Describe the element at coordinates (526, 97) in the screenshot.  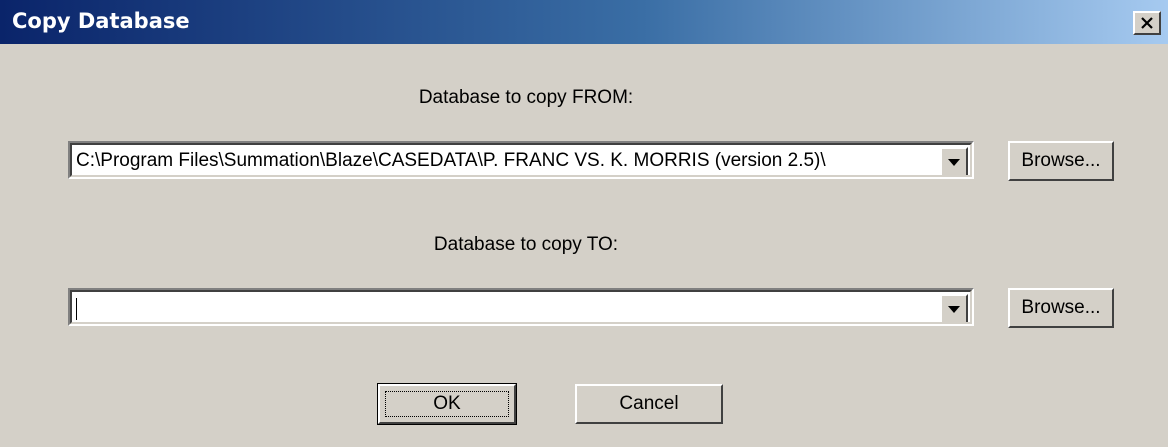
I see `from-label: Database to copy FROM:` at that location.